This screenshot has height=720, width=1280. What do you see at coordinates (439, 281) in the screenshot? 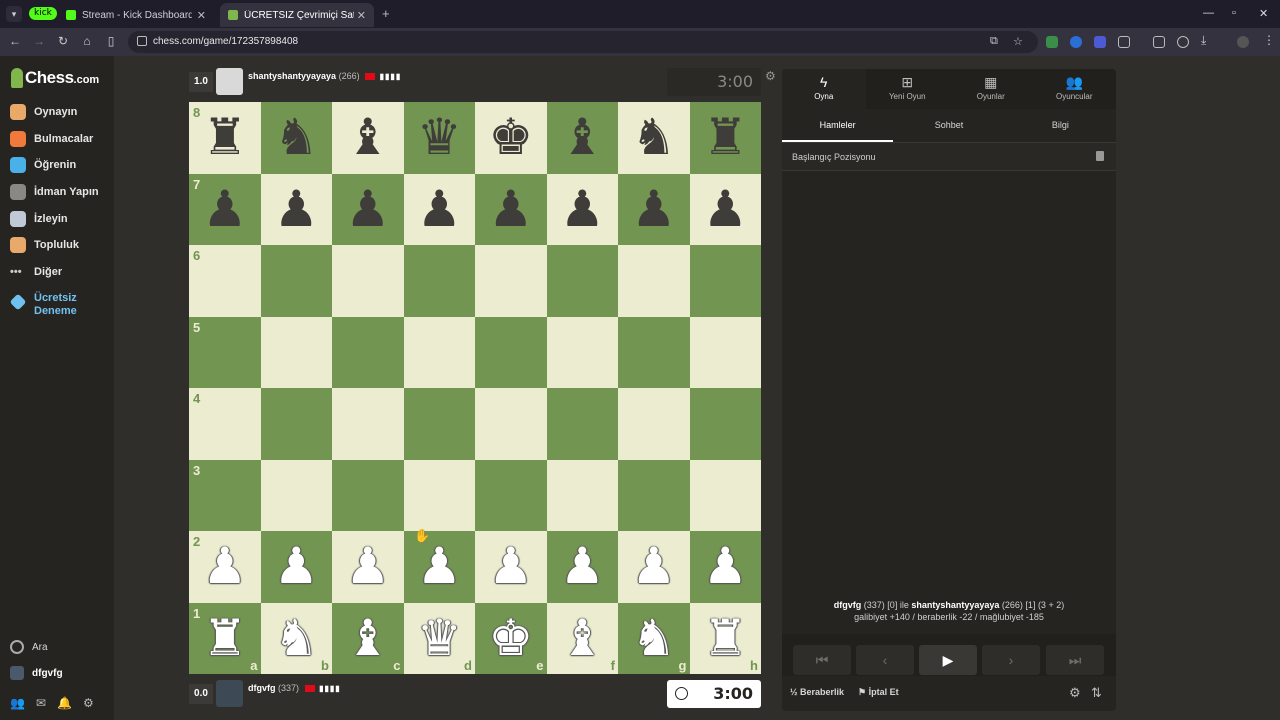
I see `square-d6` at bounding box center [439, 281].